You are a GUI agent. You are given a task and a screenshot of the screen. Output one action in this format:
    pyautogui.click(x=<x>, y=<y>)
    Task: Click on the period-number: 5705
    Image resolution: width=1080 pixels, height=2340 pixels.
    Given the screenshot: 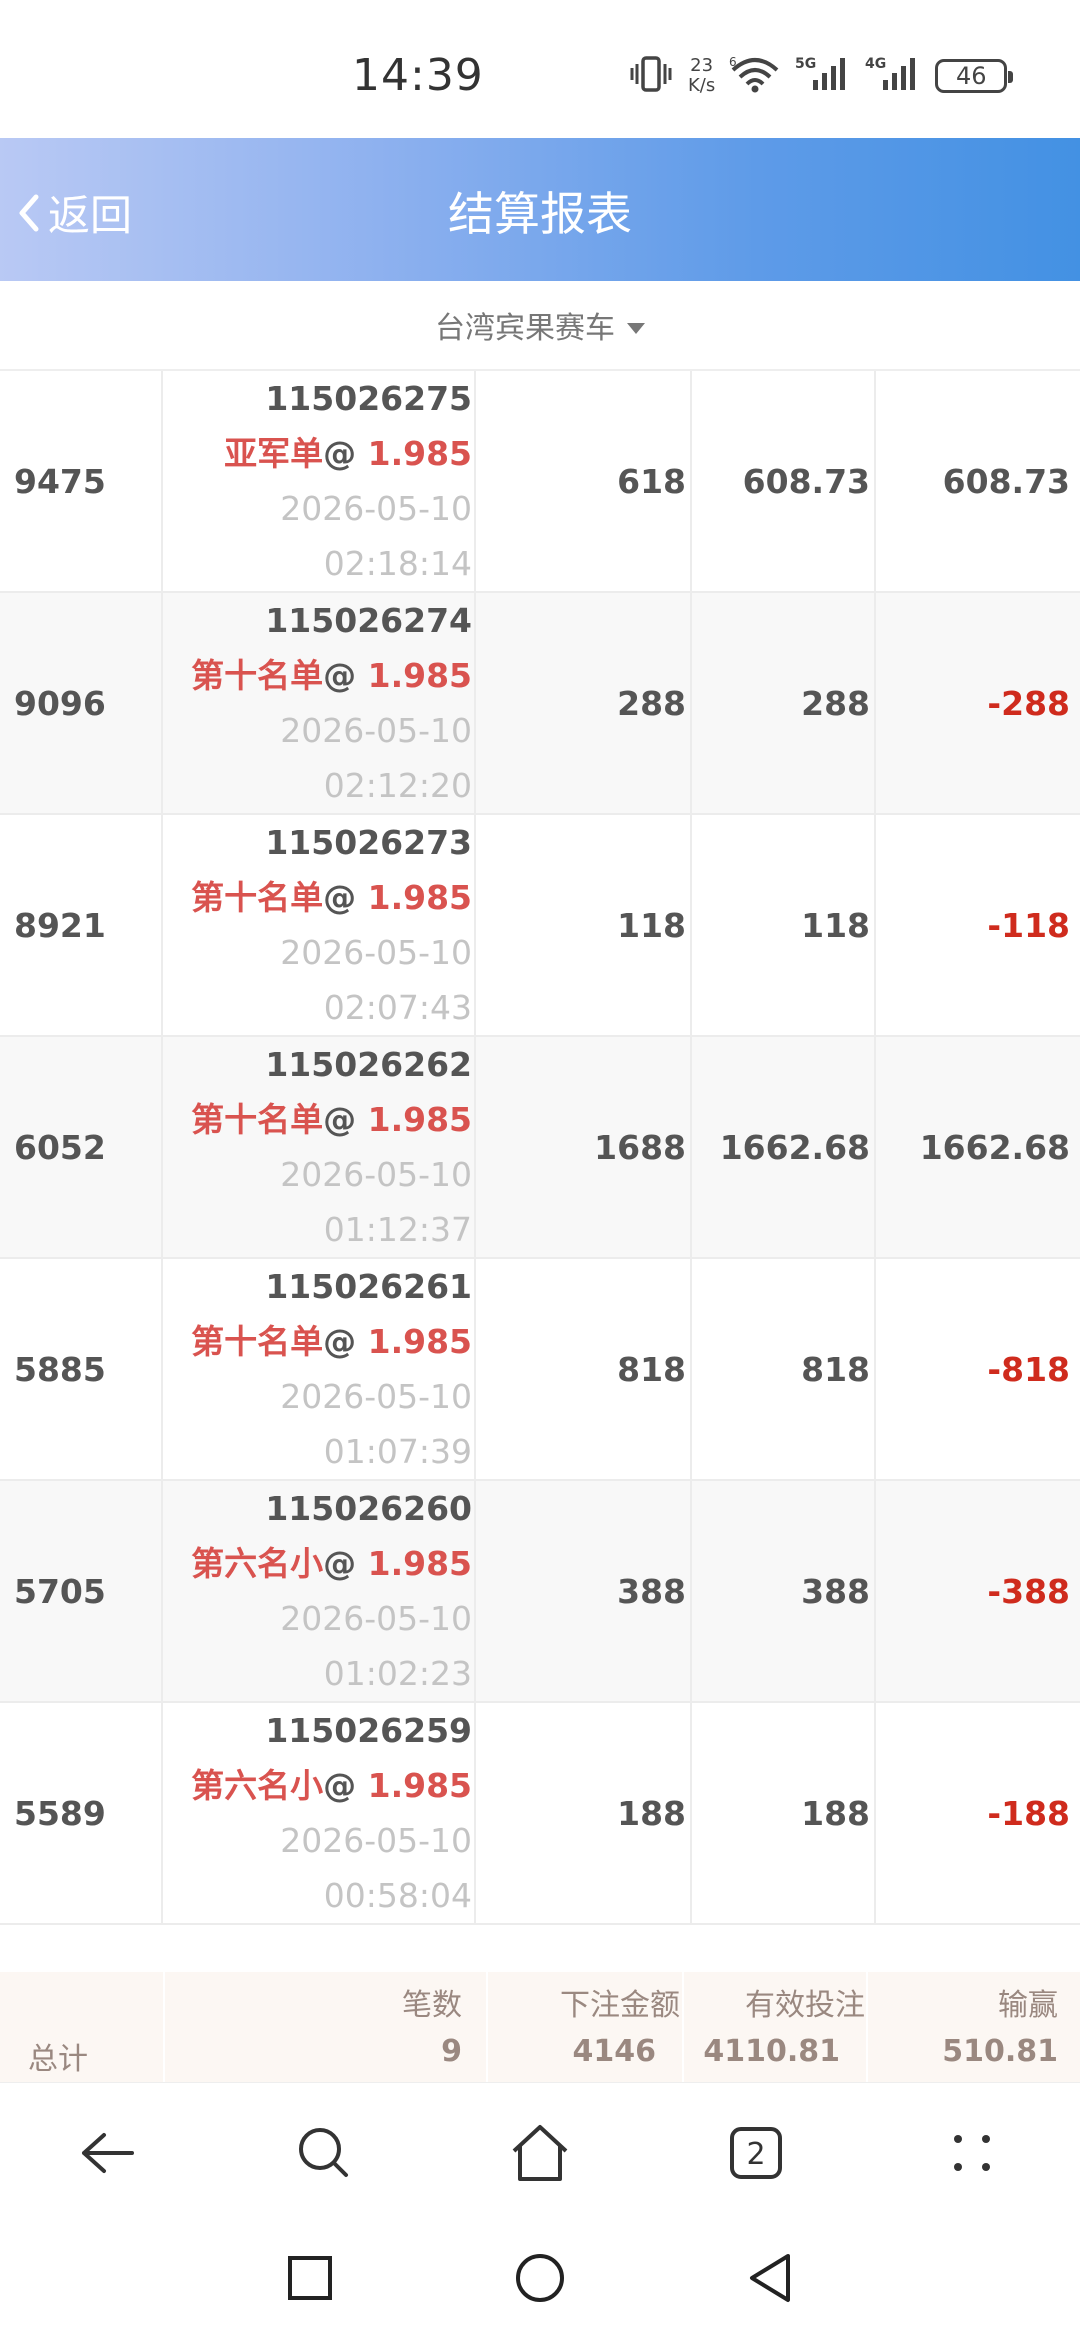 What is the action you would take?
    pyautogui.click(x=60, y=1591)
    